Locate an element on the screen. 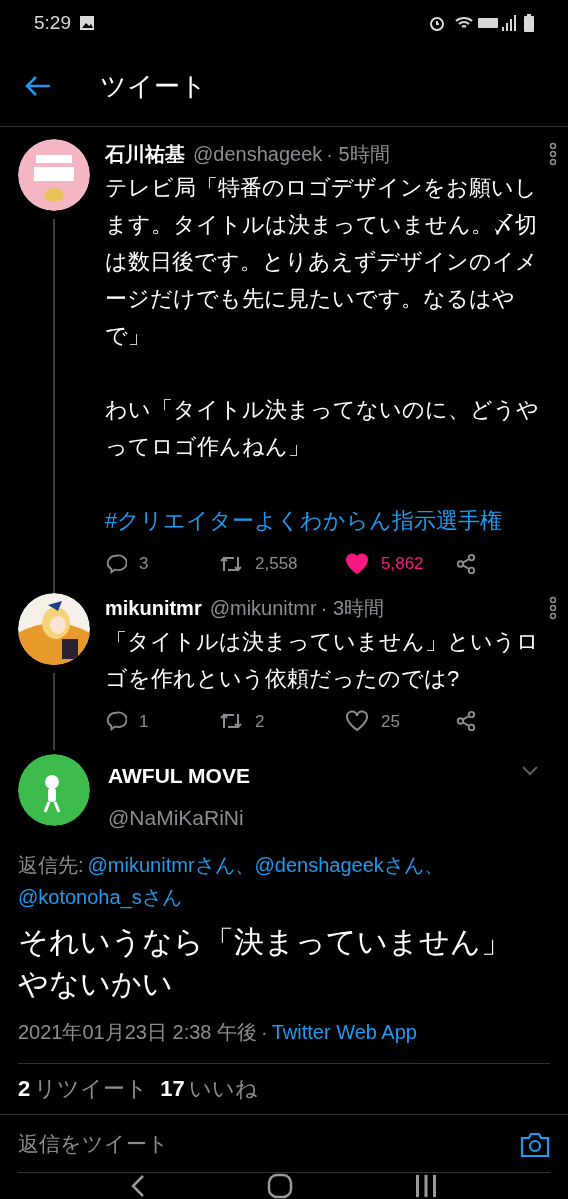 The width and height of the screenshot is (568, 1199). author-name: 石川祐基 is located at coordinates (145, 155).